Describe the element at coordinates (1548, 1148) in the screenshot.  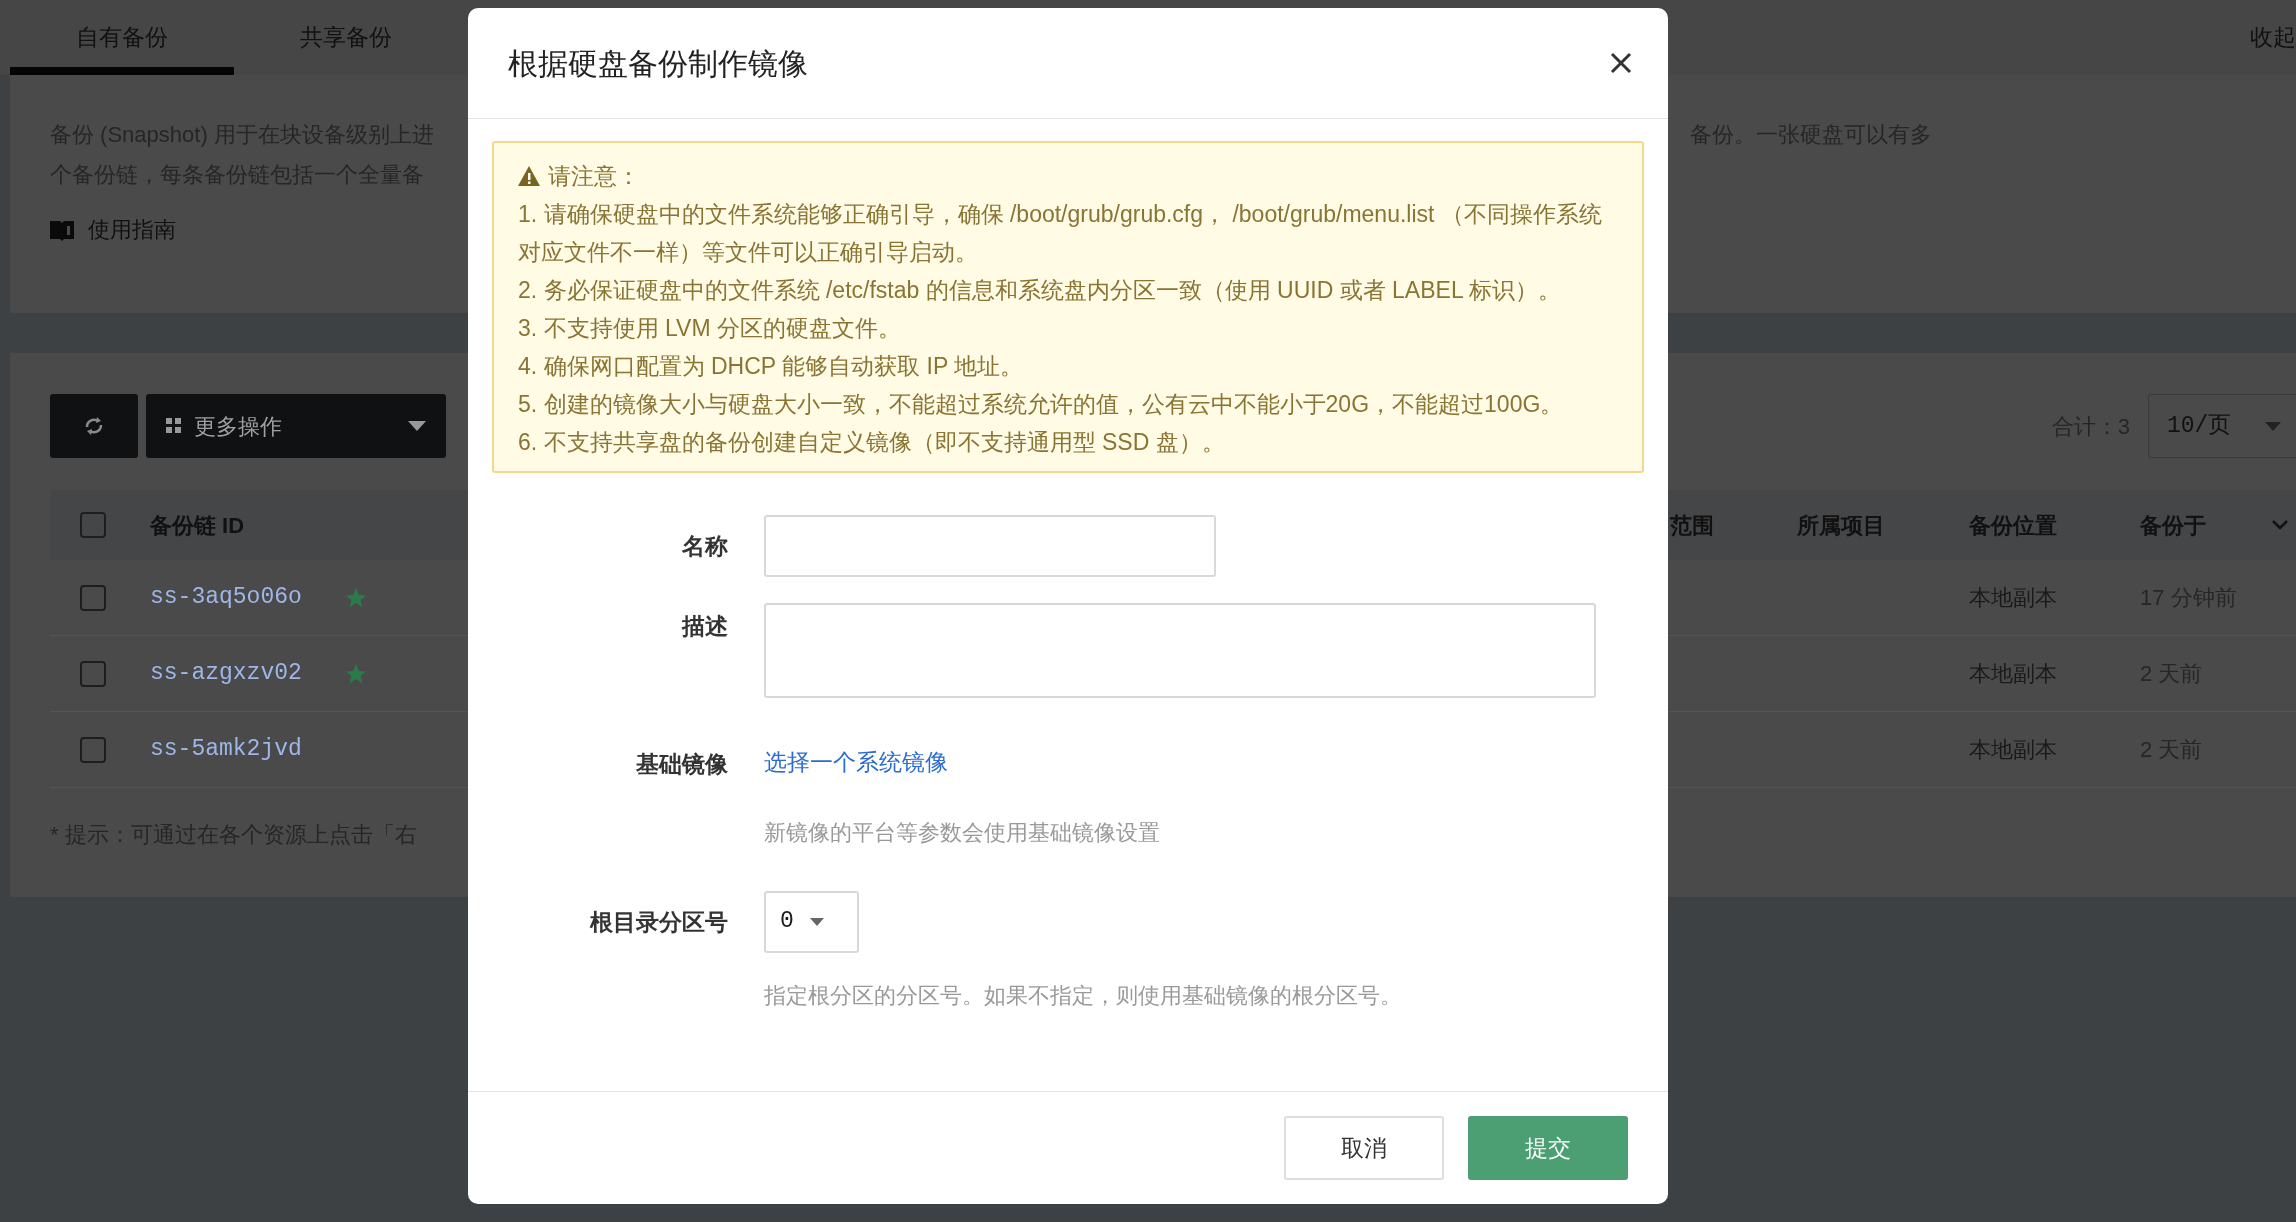
I see `submit-button: 提交` at that location.